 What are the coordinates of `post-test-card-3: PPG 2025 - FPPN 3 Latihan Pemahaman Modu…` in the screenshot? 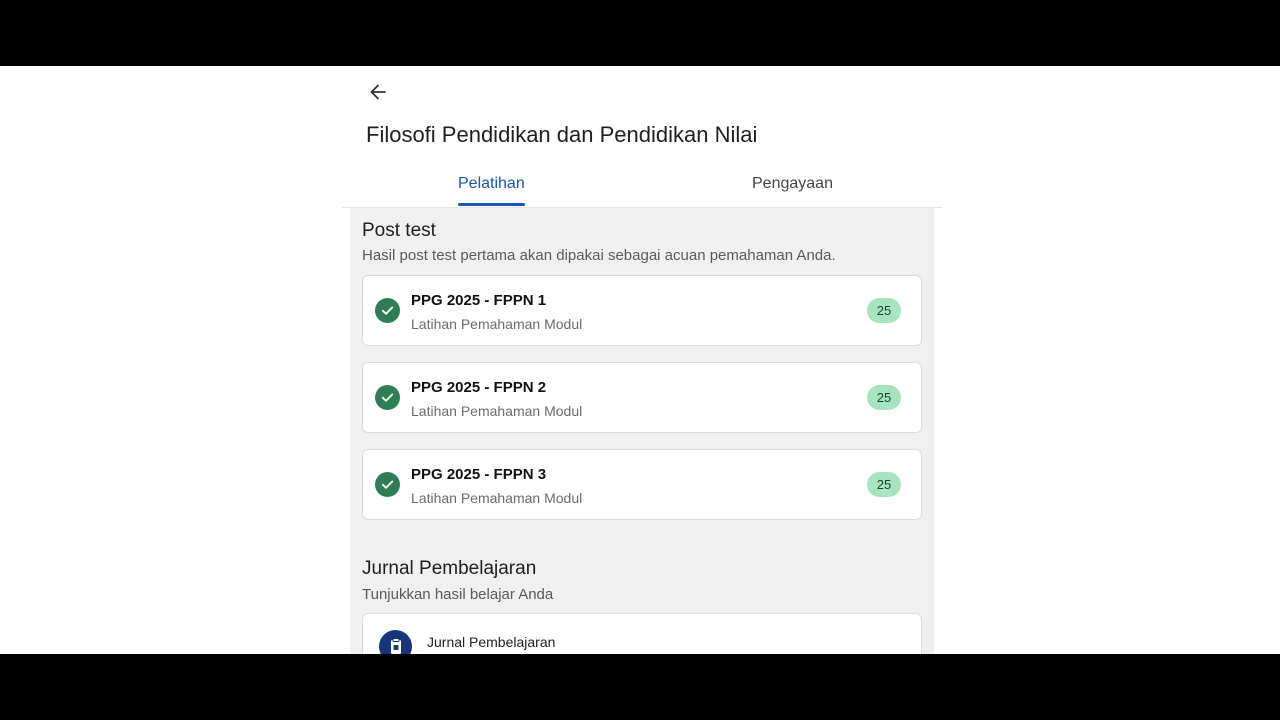 It's located at (642, 484).